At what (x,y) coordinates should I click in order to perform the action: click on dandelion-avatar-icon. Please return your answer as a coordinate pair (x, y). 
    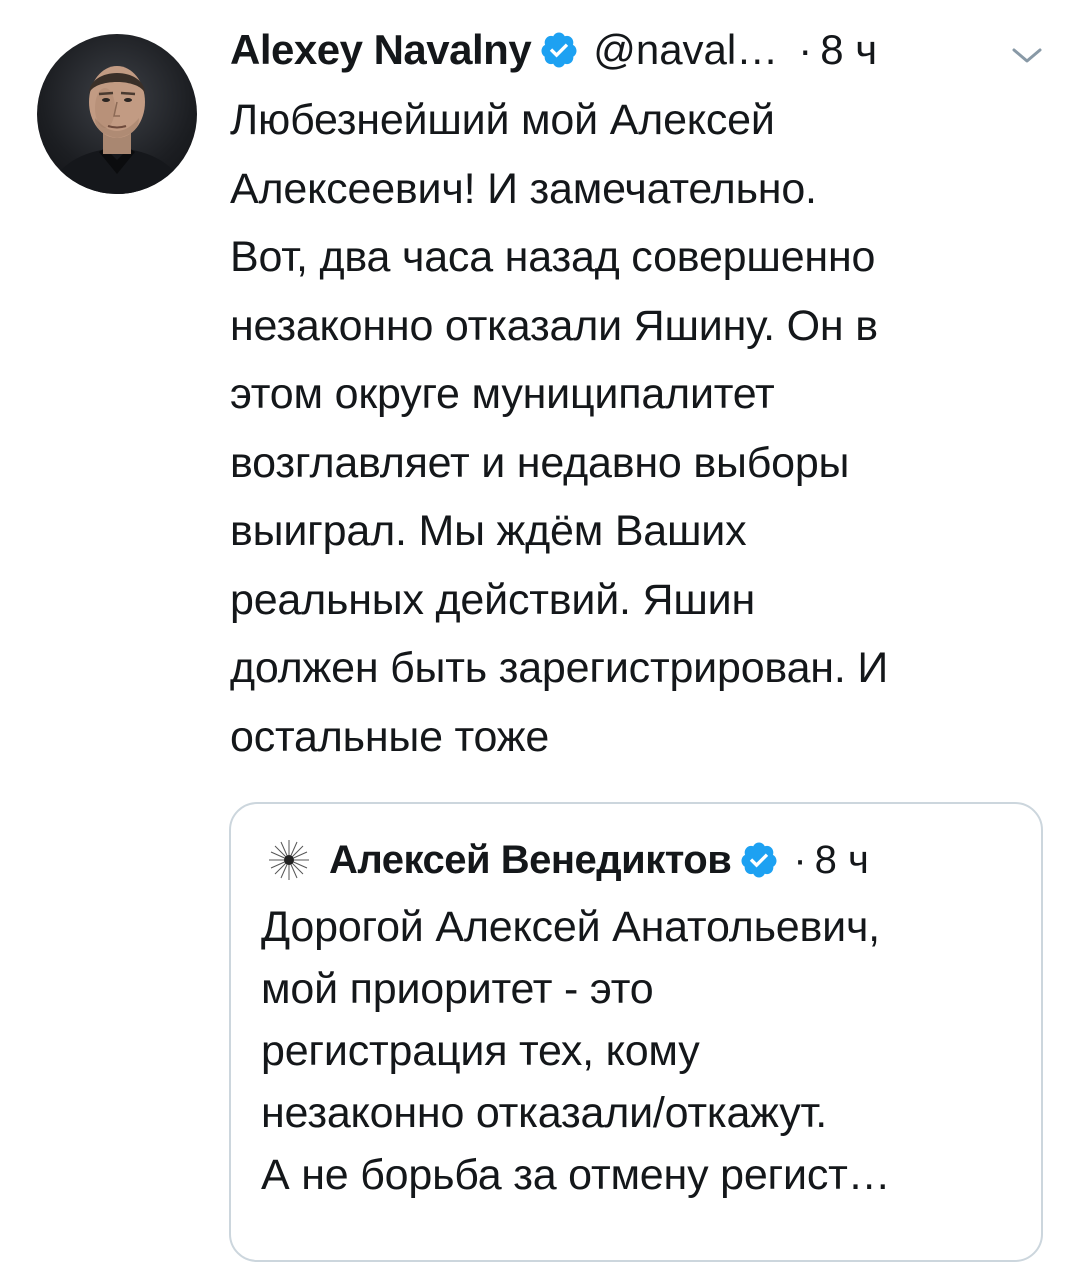
    Looking at the image, I should click on (289, 860).